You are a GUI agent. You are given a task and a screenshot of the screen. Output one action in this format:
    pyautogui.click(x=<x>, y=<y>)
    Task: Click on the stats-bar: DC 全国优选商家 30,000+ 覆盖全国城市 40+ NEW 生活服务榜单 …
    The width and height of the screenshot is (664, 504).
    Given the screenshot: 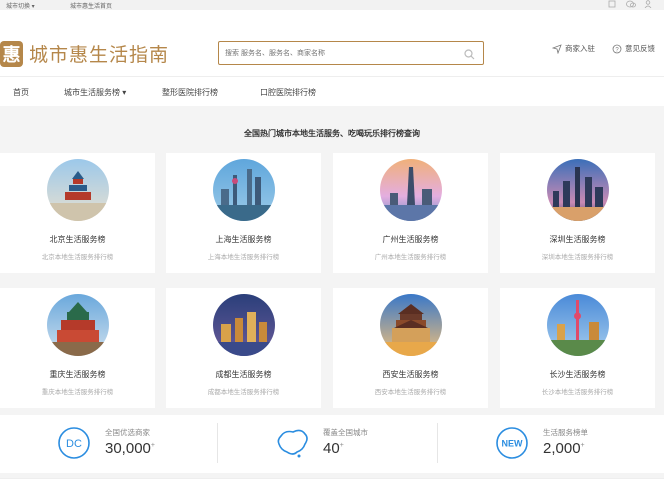 What is the action you would take?
    pyautogui.click(x=332, y=444)
    